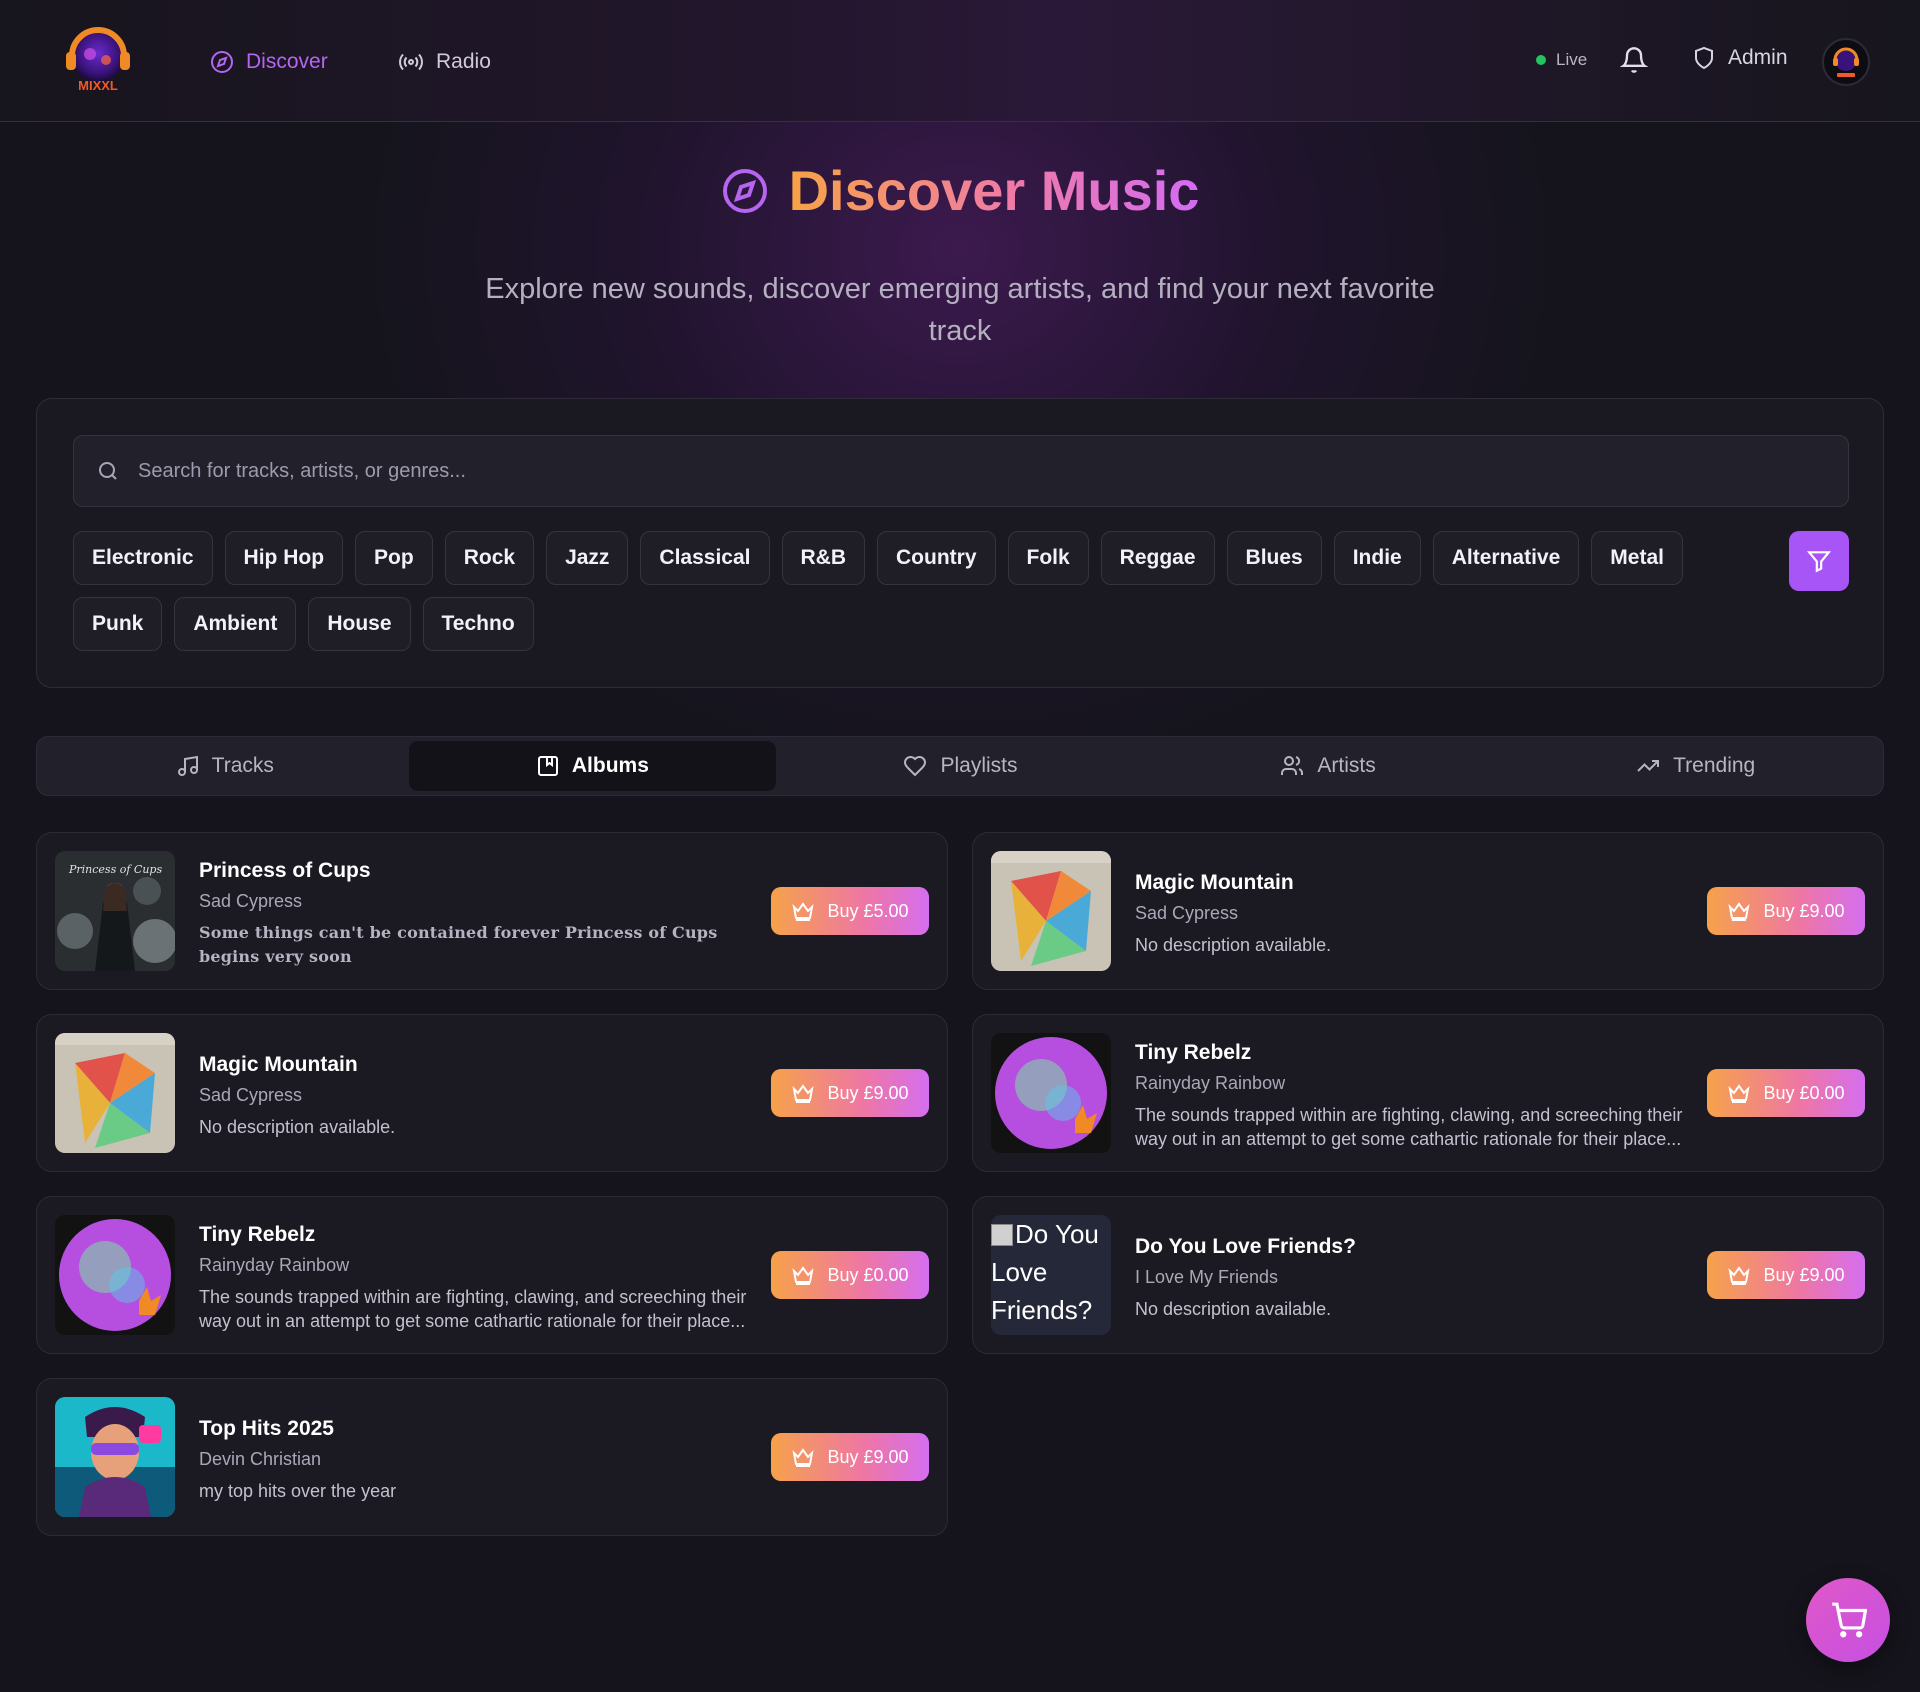 Image resolution: width=1920 pixels, height=1692 pixels. I want to click on genre-chip-folk: Folk, so click(1048, 558).